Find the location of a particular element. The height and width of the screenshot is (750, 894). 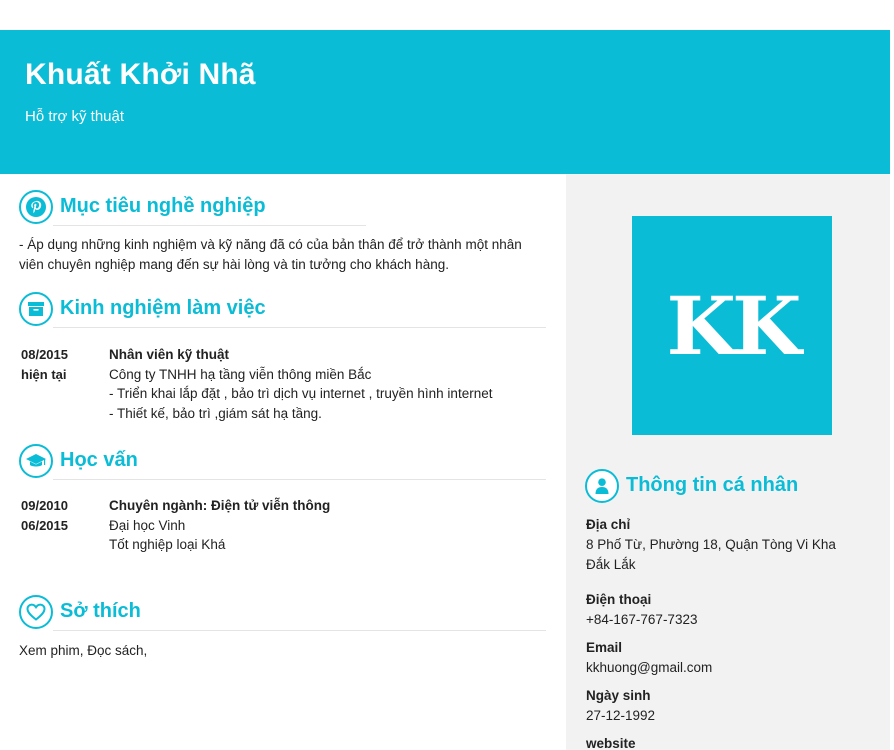

experience-dates: 08/2015 hiện tại is located at coordinates (61, 365).